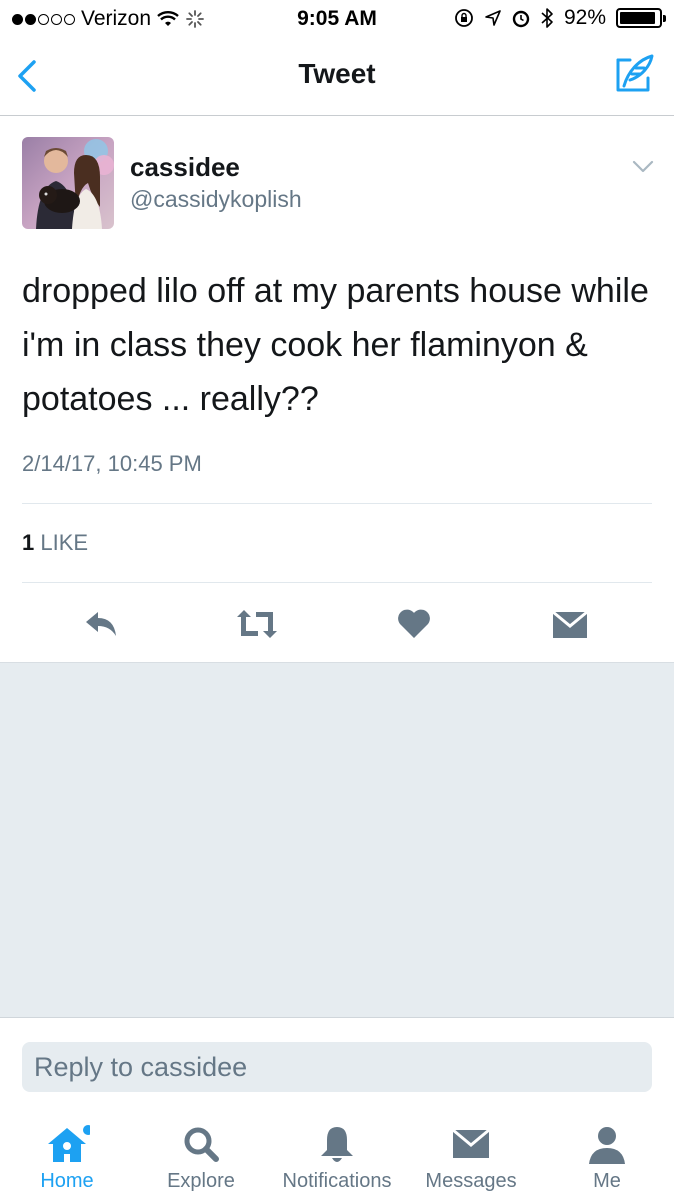  I want to click on bluetooth-icon, so click(547, 18).